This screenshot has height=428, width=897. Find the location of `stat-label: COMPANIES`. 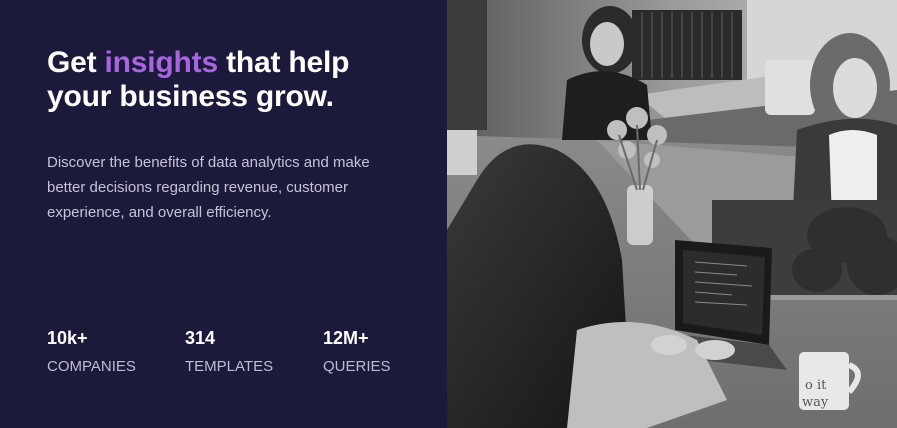

stat-label: COMPANIES is located at coordinates (91, 366).